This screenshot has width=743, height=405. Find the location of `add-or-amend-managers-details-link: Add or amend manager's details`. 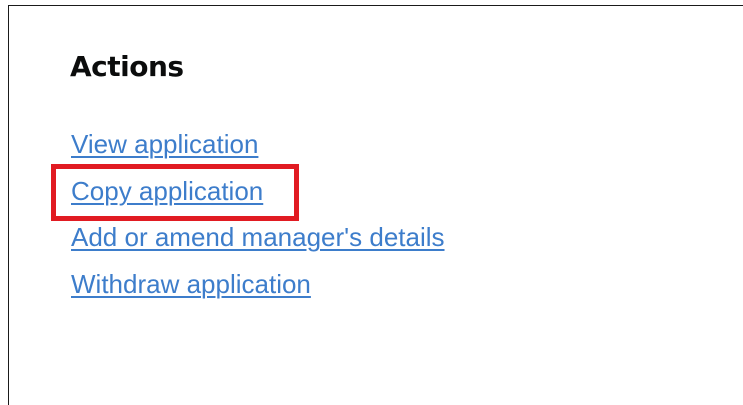

add-or-amend-managers-details-link: Add or amend manager's details is located at coordinates (258, 237).